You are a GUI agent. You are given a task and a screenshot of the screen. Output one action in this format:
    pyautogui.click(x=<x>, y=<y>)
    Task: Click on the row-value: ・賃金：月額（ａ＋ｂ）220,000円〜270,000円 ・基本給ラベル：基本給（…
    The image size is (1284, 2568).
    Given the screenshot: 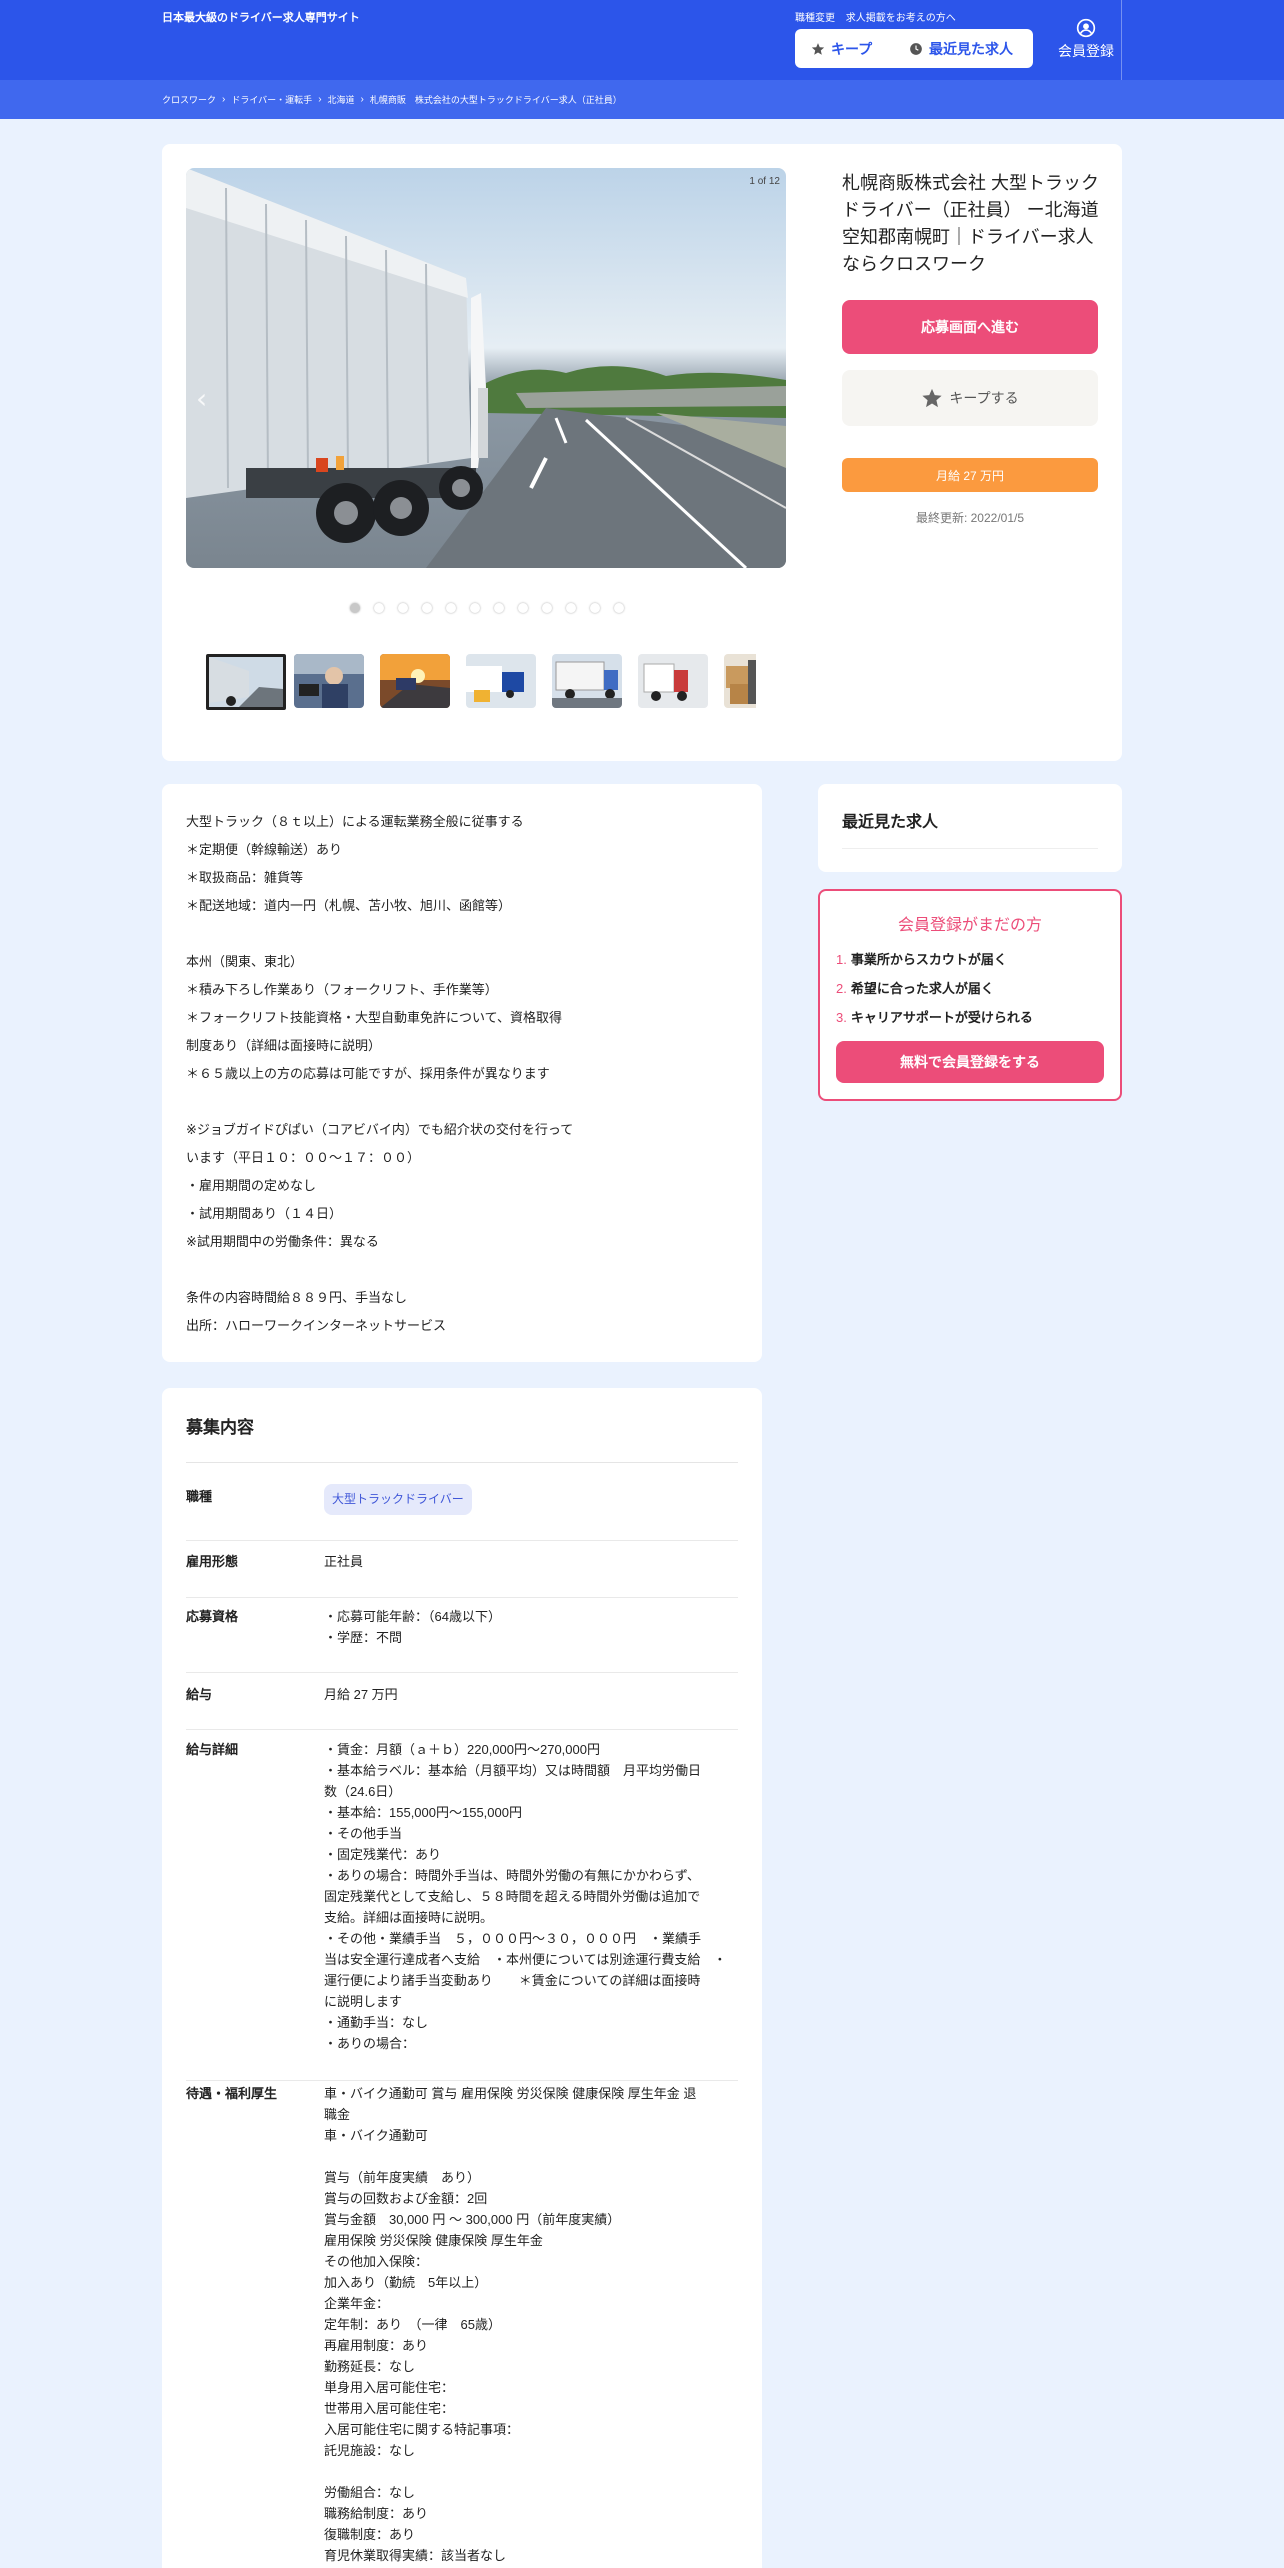 What is the action you would take?
    pyautogui.click(x=531, y=1896)
    